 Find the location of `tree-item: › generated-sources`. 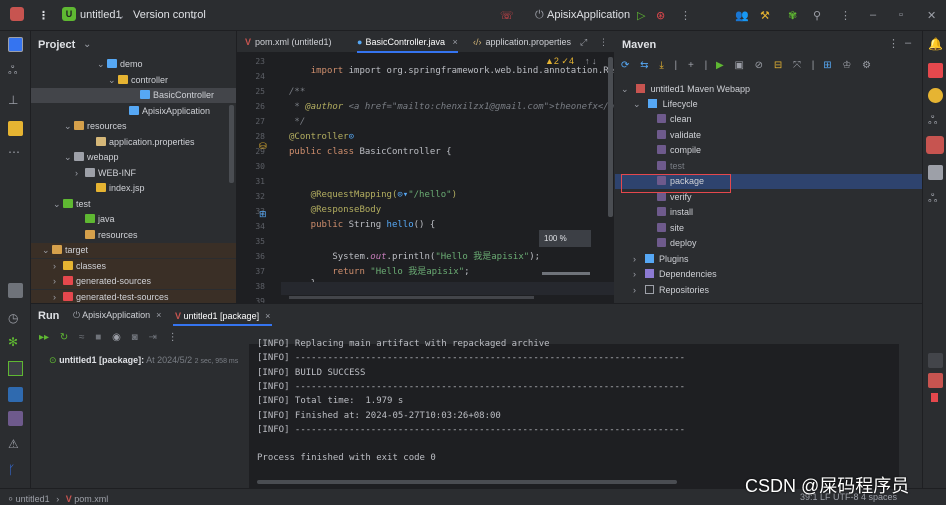

tree-item: › generated-sources is located at coordinates (133, 281).